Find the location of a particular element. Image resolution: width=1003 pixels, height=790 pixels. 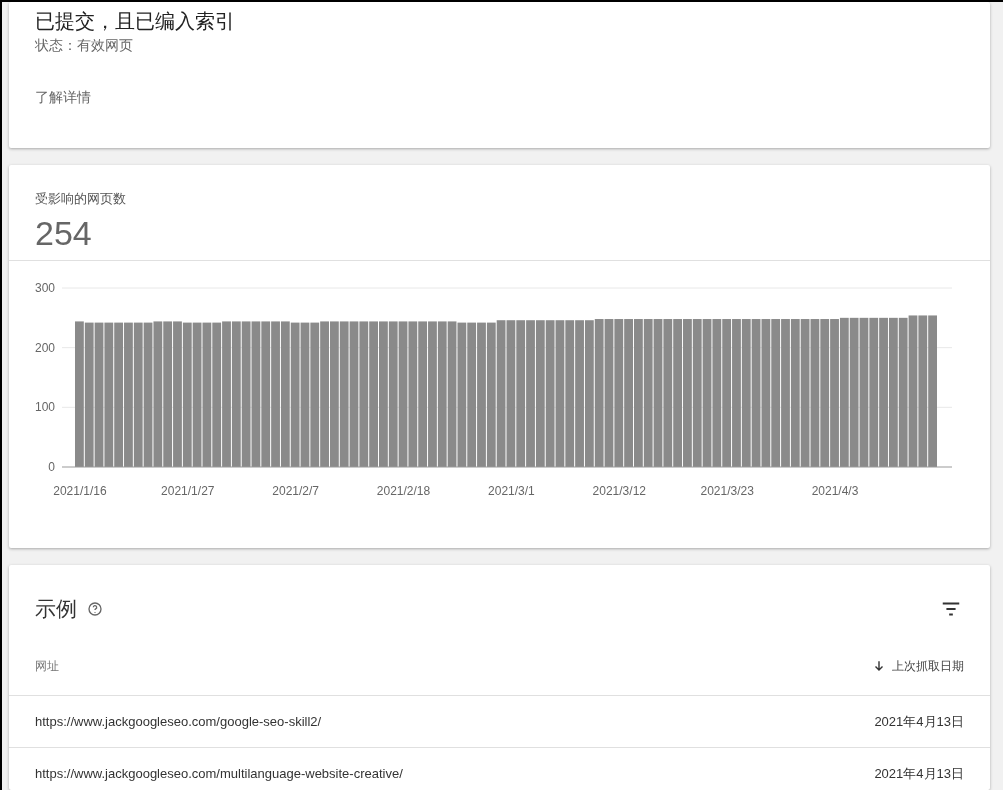

axis-label: 2021/4/3 is located at coordinates (835, 491).